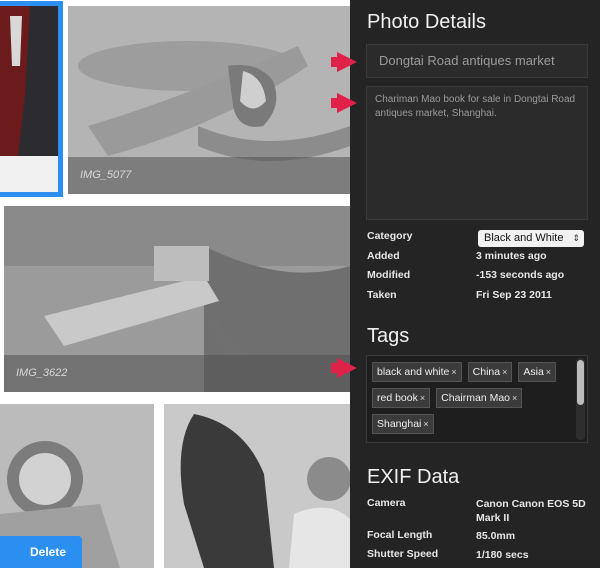 Image resolution: width=600 pixels, height=568 pixels. What do you see at coordinates (399, 424) in the screenshot?
I see `tag-label: Shanghai` at bounding box center [399, 424].